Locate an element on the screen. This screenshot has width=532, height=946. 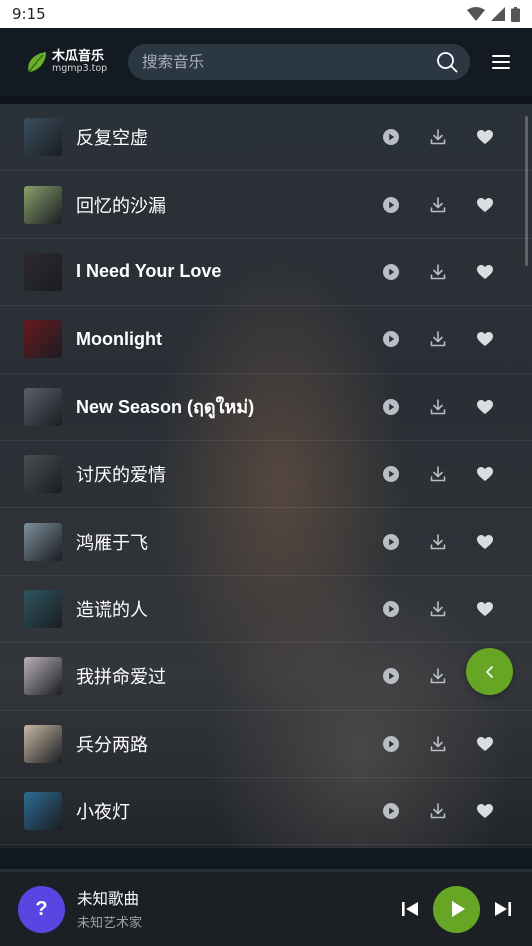
menu-icon is located at coordinates (501, 62).